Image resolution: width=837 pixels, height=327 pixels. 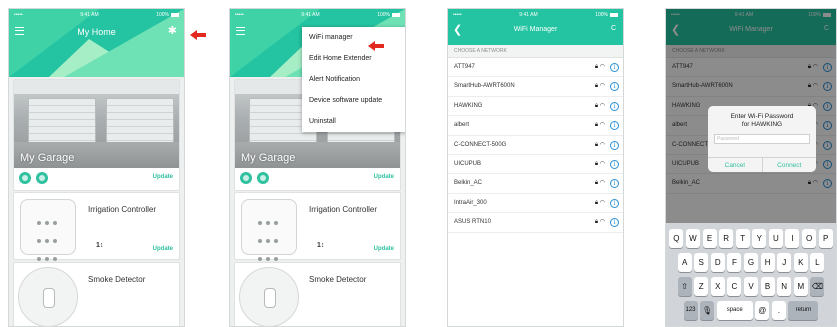 What do you see at coordinates (353, 58) in the screenshot?
I see `menu-item-edit-home-extender: Edit Home Extender` at bounding box center [353, 58].